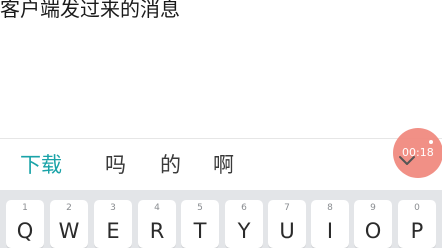 The width and height of the screenshot is (442, 248). What do you see at coordinates (407, 160) in the screenshot?
I see `chevron-down-icon` at bounding box center [407, 160].